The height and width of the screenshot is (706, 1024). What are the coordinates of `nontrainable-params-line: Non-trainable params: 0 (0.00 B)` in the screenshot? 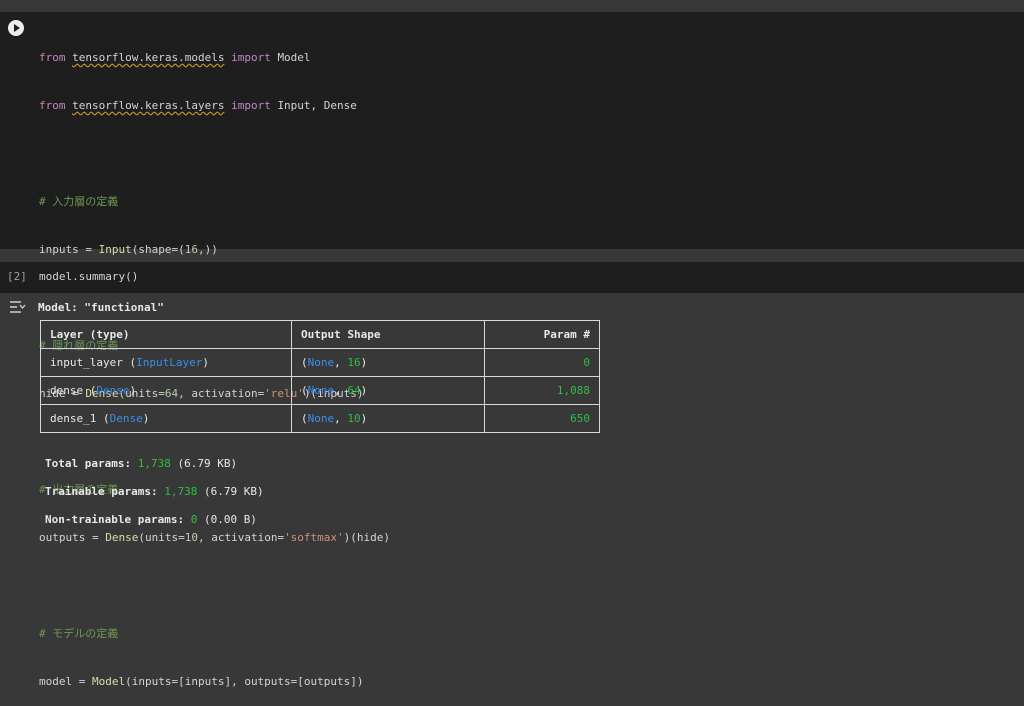 It's located at (151, 519).